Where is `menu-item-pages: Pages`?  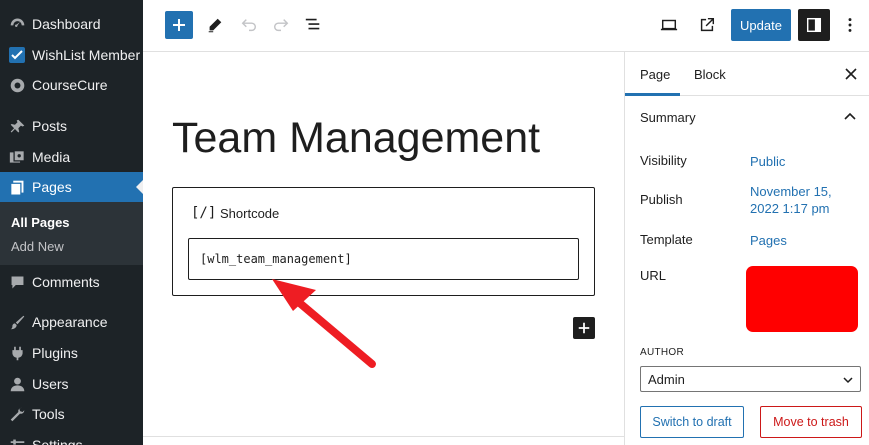
menu-item-pages: Pages is located at coordinates (71, 187).